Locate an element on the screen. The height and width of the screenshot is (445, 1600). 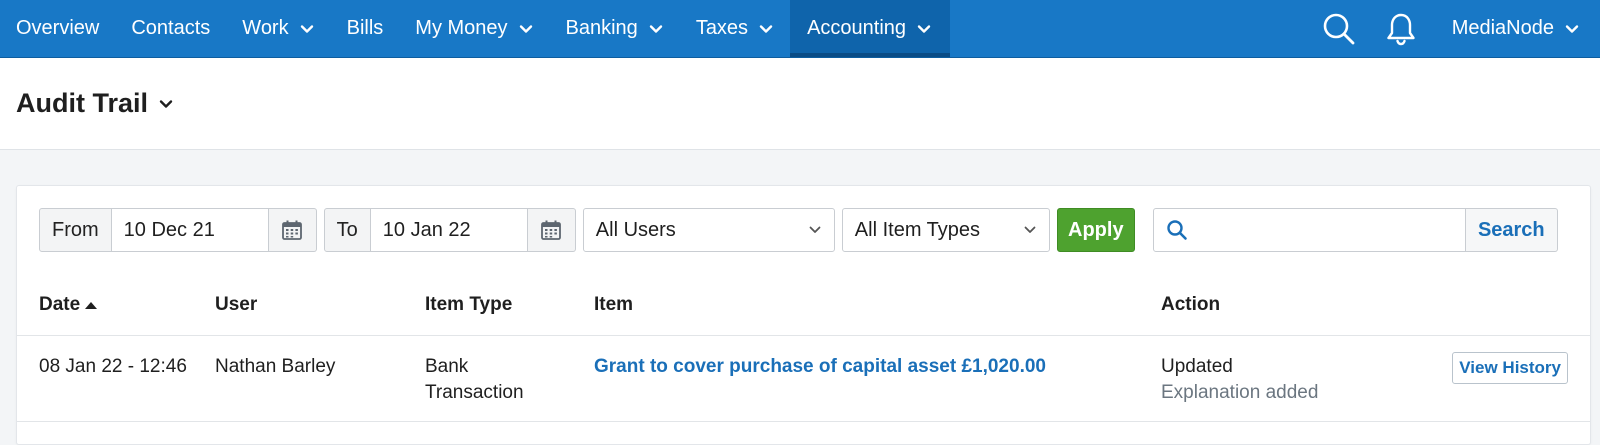
nav-item-accounting: Accounting is located at coordinates (870, 28).